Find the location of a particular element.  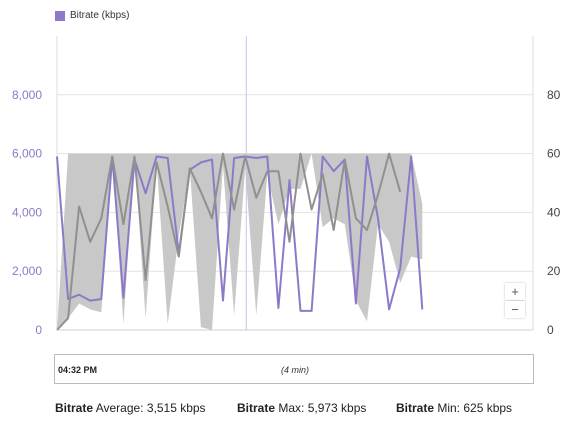

timeline-duration: (4 min) is located at coordinates (295, 370).